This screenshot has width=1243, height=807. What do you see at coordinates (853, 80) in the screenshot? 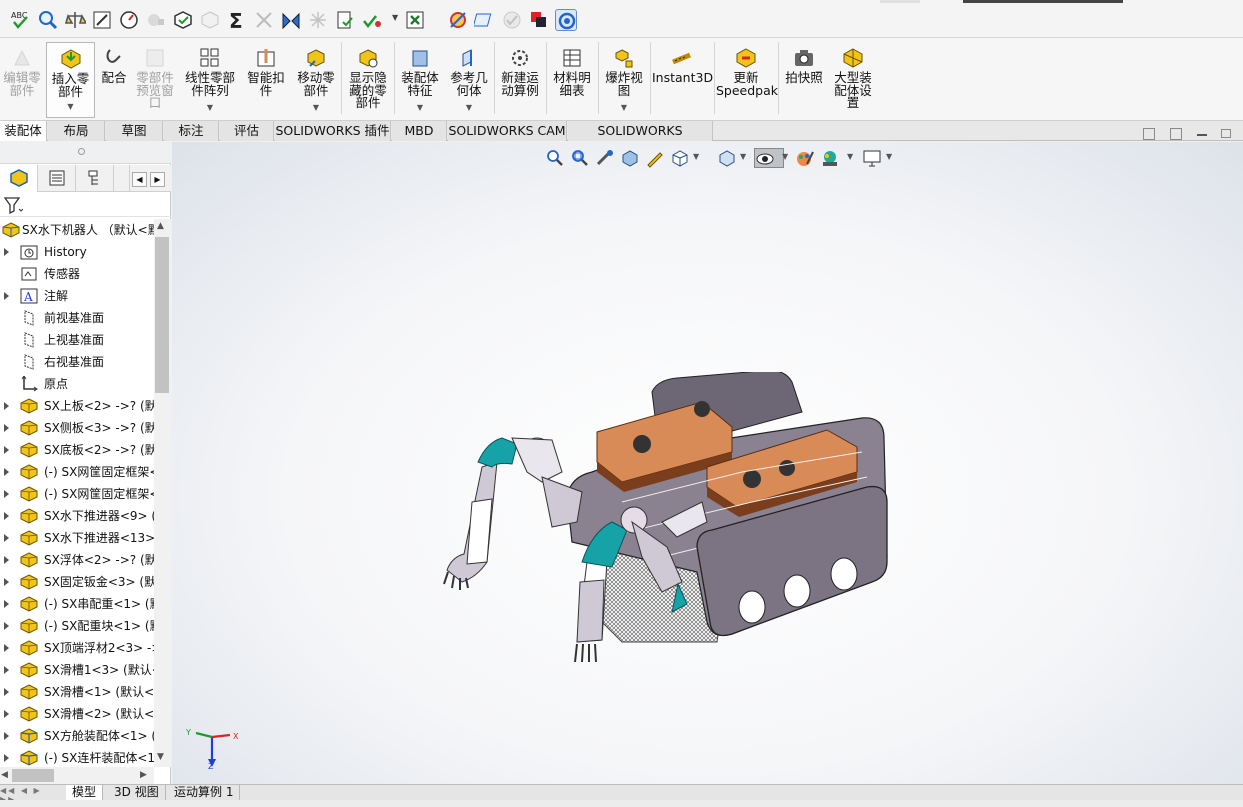
I see `large-assembly-button: 大型装 配体设 置` at bounding box center [853, 80].